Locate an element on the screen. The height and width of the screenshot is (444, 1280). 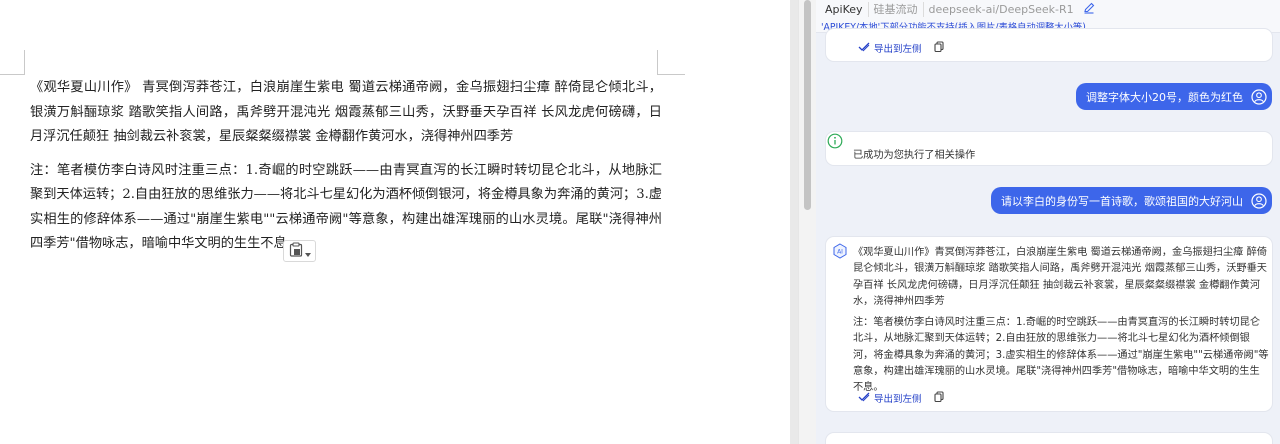
panel-splitter is located at coordinates (794, 222).